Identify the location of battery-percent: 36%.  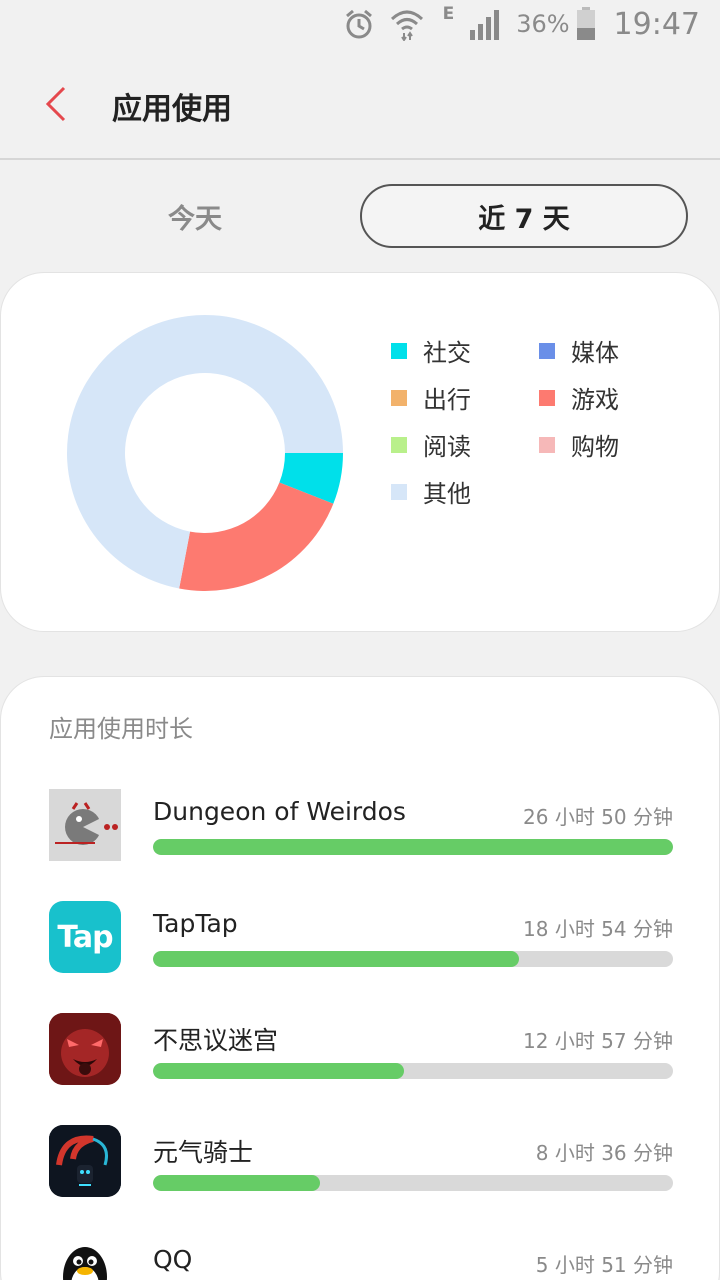
(543, 24).